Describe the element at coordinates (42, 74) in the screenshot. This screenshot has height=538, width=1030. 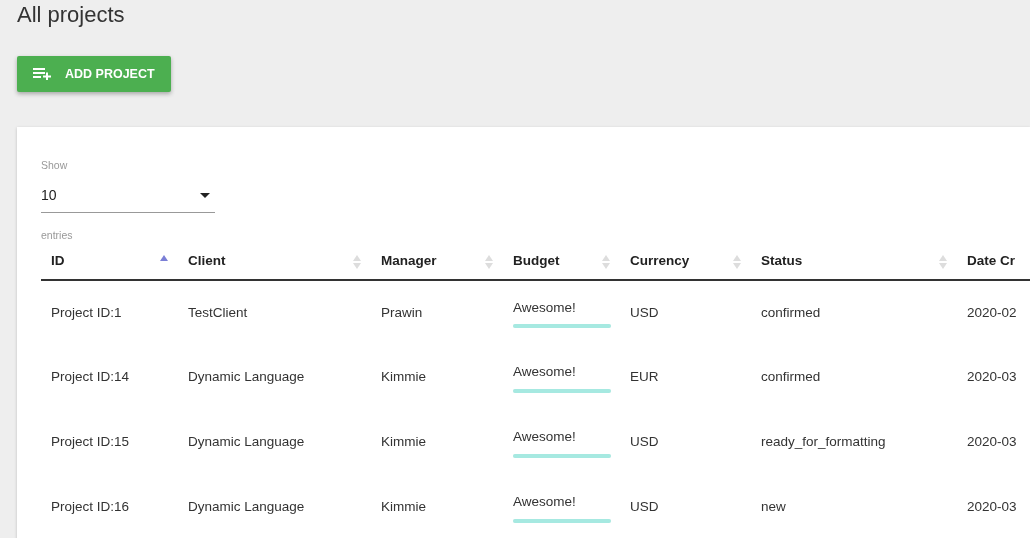
I see `add-list-icon` at that location.